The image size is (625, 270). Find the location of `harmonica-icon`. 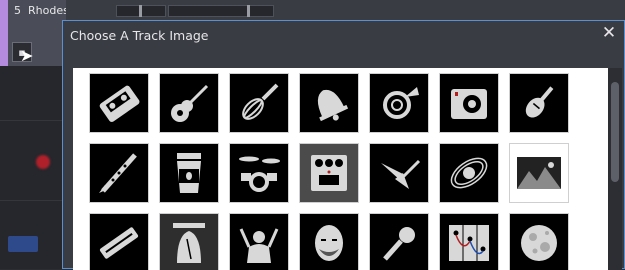

harmonica-icon is located at coordinates (119, 243).